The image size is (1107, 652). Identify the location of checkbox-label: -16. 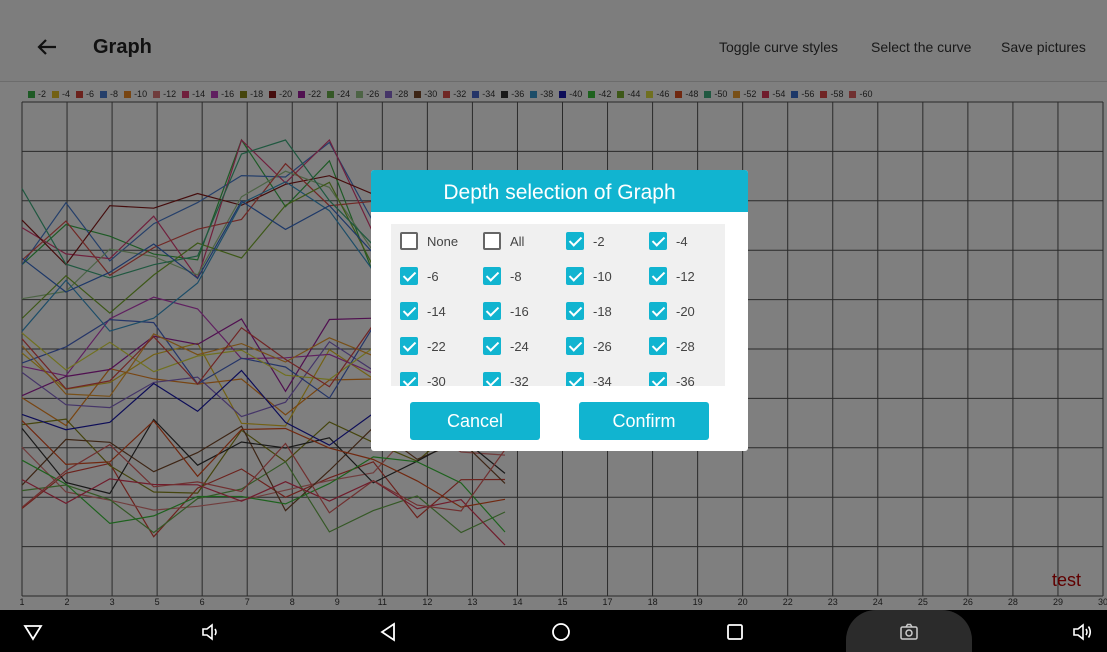
(519, 311).